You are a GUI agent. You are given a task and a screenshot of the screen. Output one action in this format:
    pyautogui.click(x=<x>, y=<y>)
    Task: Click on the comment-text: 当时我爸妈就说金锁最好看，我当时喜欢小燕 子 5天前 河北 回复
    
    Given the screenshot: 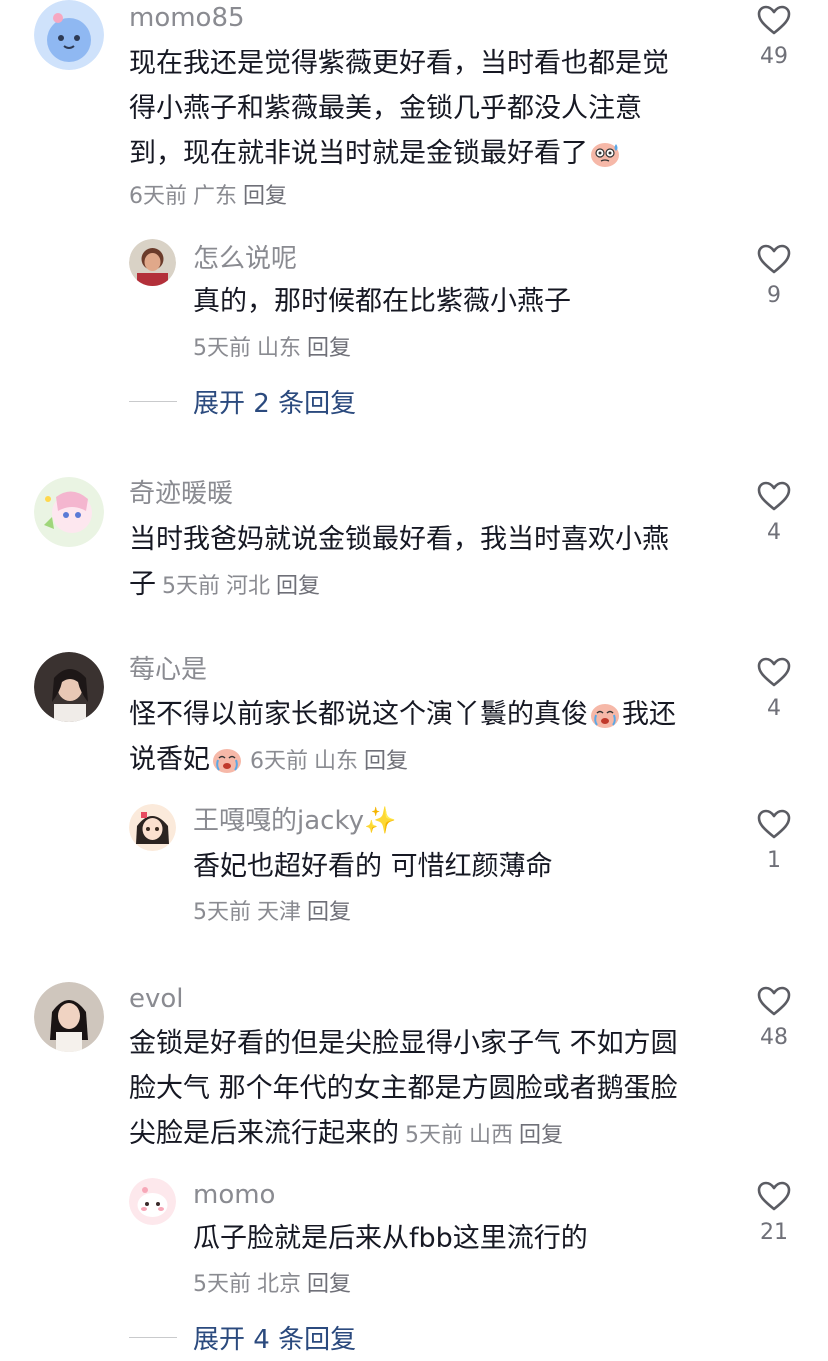 What is the action you would take?
    pyautogui.click(x=399, y=563)
    